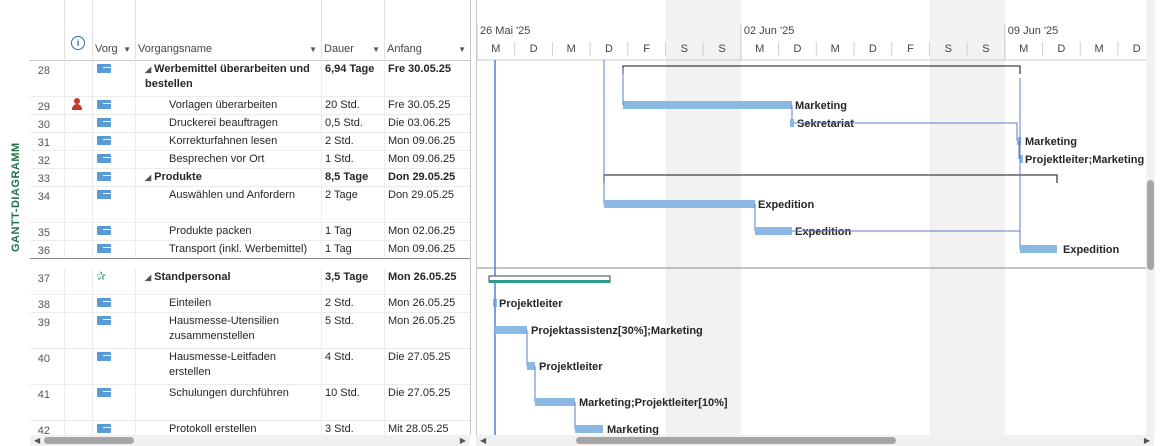  Describe the element at coordinates (427, 30) in the screenshot. I see `header-start: Anfang ▼` at that location.